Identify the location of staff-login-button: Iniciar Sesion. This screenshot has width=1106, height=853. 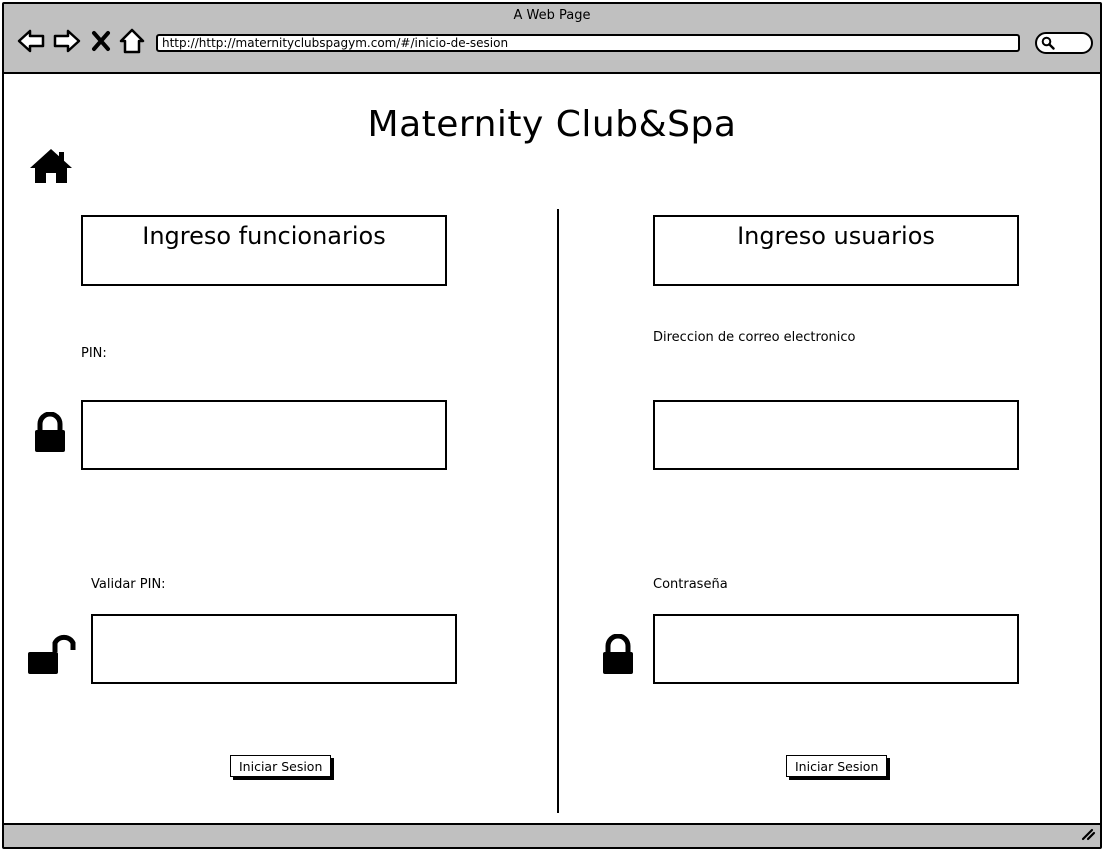
(281, 766).